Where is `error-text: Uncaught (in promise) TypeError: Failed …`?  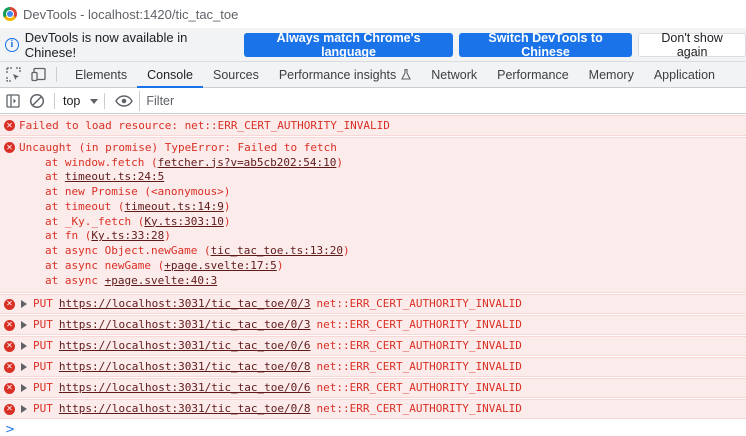
error-text: Uncaught (in promise) TypeError: Failed … is located at coordinates (178, 147).